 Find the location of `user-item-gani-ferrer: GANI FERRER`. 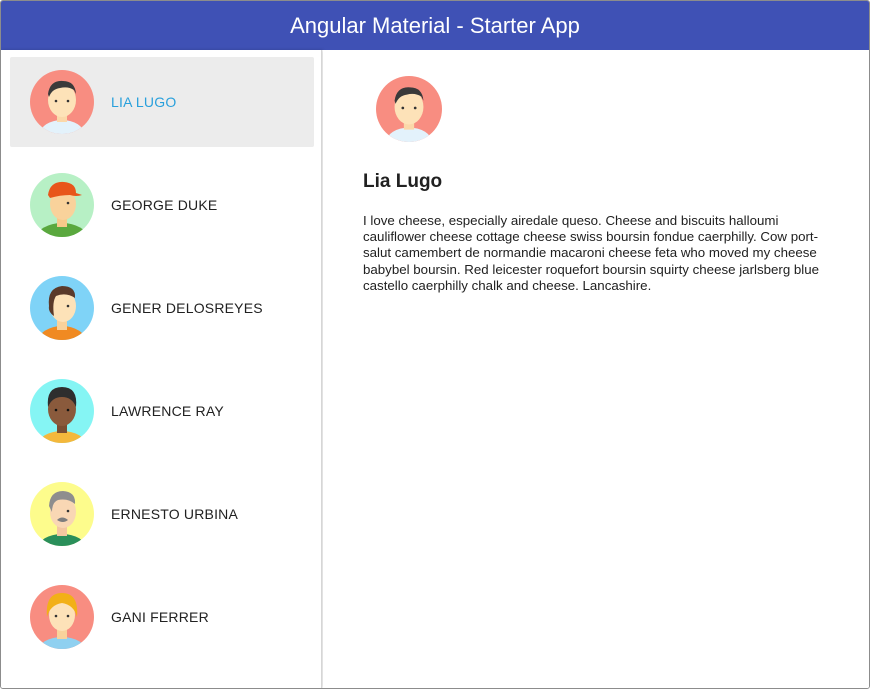

user-item-gani-ferrer: GANI FERRER is located at coordinates (162, 617).